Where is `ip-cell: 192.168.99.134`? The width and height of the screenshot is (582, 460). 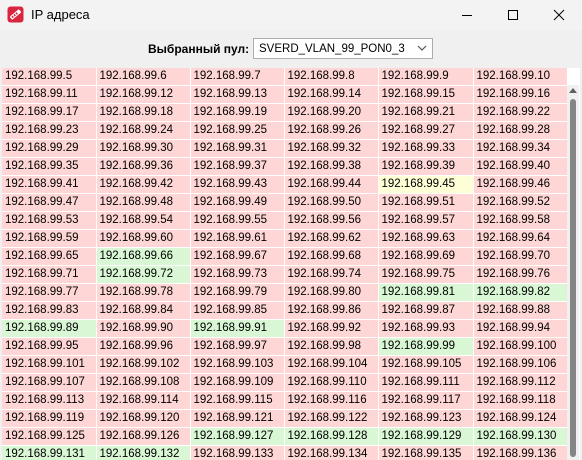
ip-cell: 192.168.99.134 is located at coordinates (331, 452).